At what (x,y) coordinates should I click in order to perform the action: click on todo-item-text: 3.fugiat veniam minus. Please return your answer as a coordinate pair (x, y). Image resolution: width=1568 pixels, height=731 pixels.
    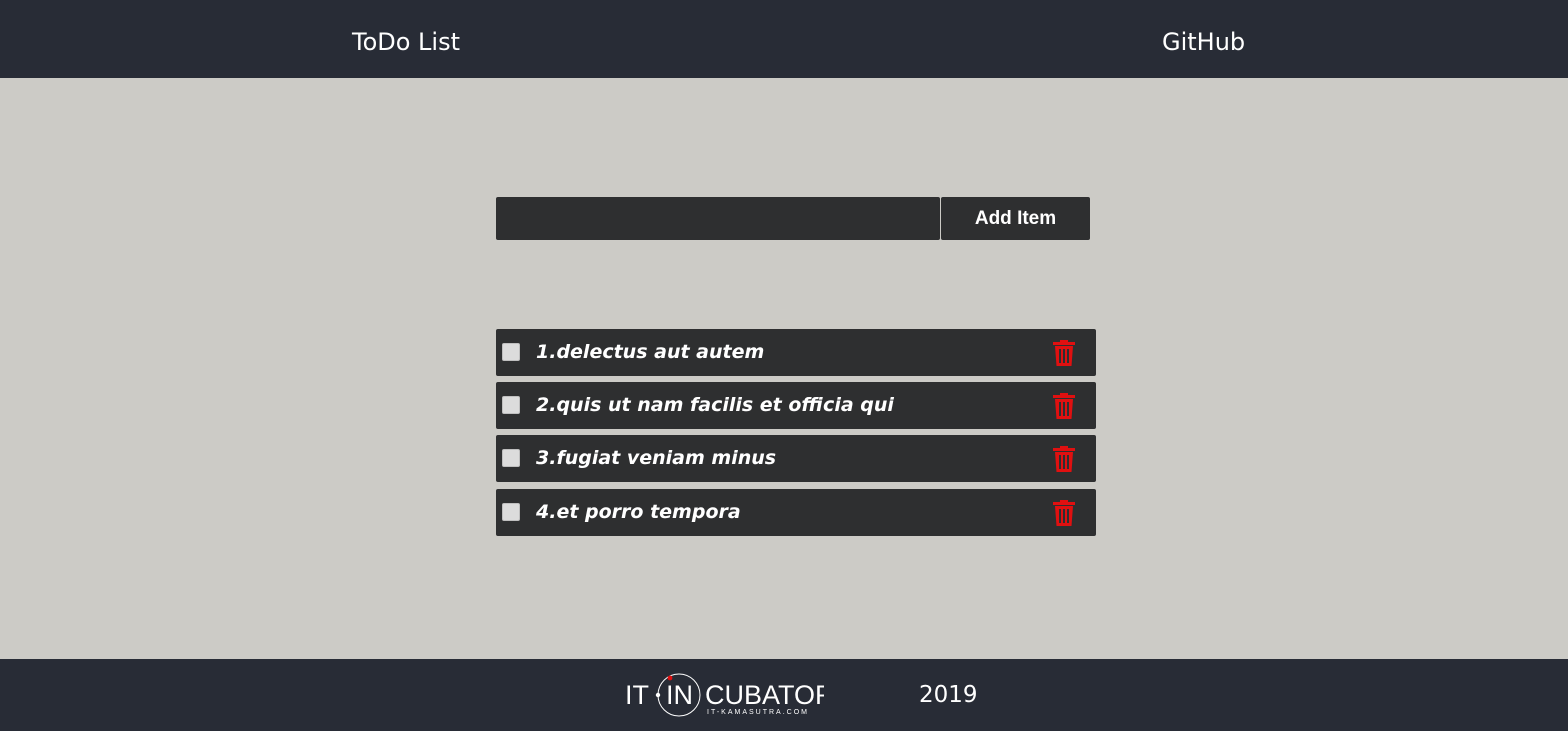
    Looking at the image, I should click on (656, 458).